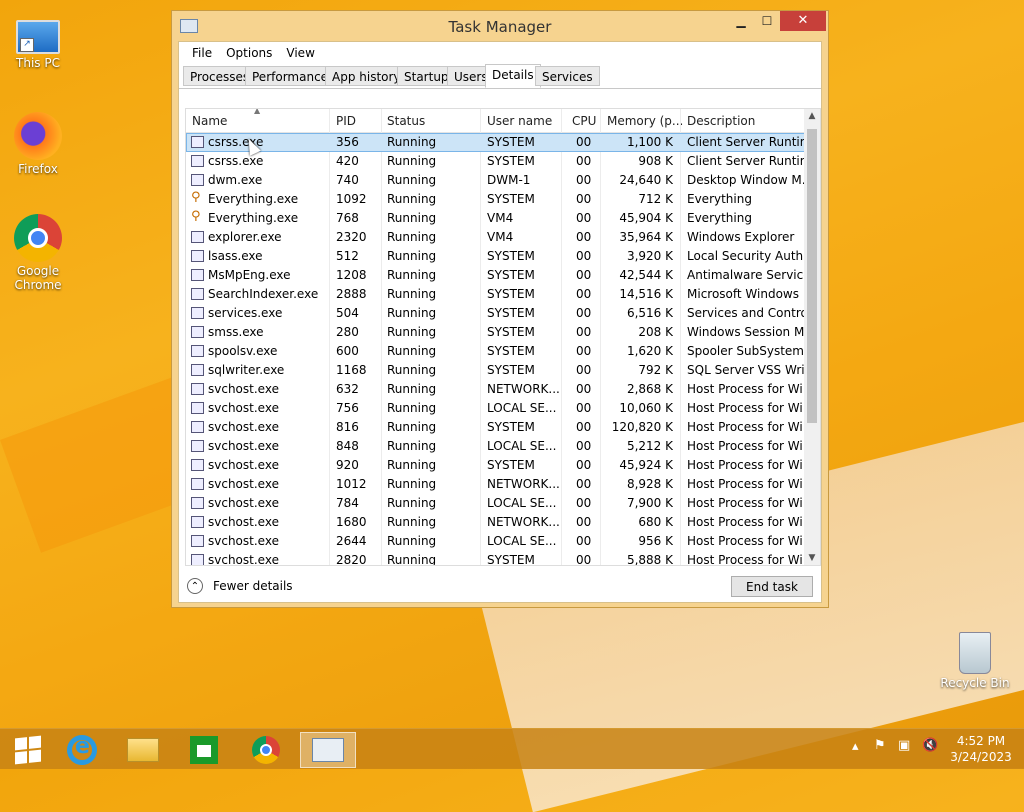  What do you see at coordinates (512, 748) in the screenshot?
I see `taskbar: ▴ ⚑ ▣ 🔇 4:52 PM 3/24/2023` at bounding box center [512, 748].